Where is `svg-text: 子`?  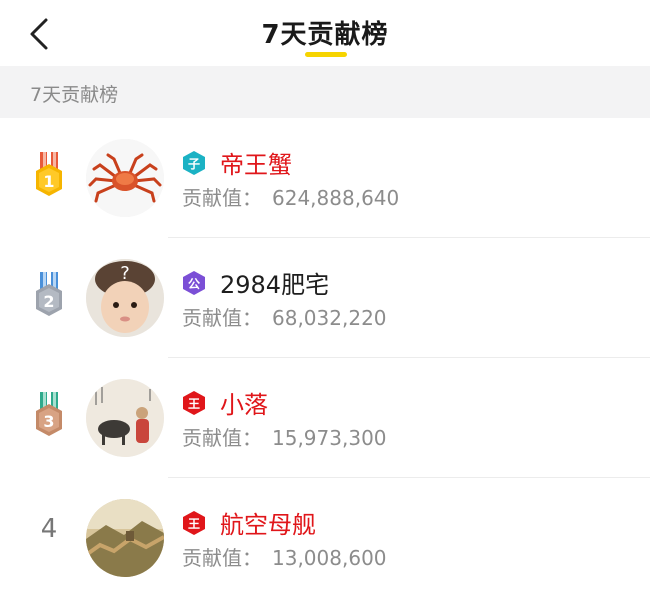
svg-text: 子 is located at coordinates (194, 164).